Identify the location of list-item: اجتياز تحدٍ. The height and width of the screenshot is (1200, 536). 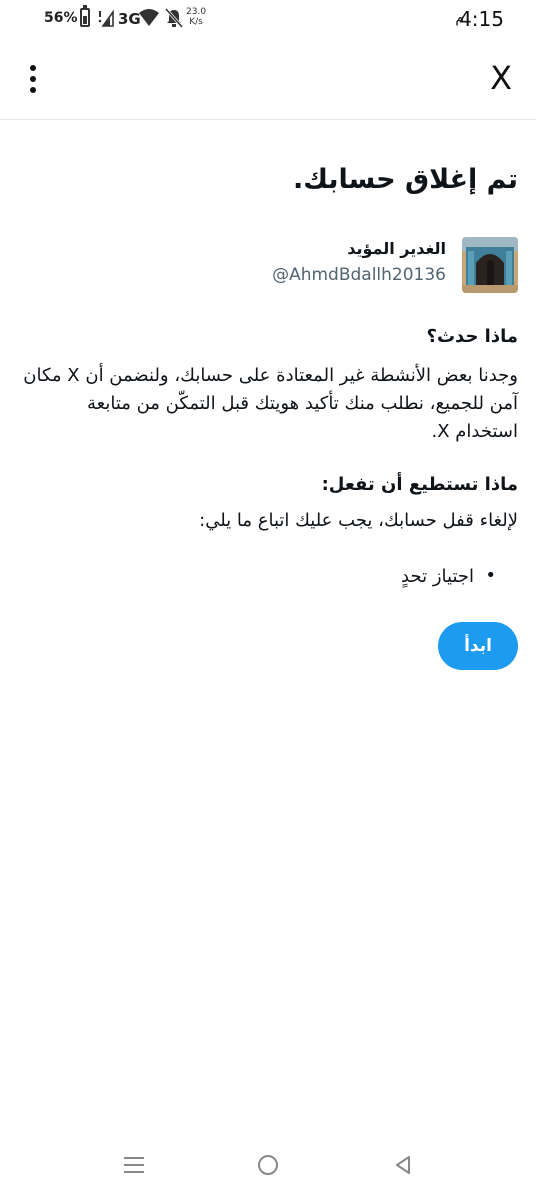
(448, 576).